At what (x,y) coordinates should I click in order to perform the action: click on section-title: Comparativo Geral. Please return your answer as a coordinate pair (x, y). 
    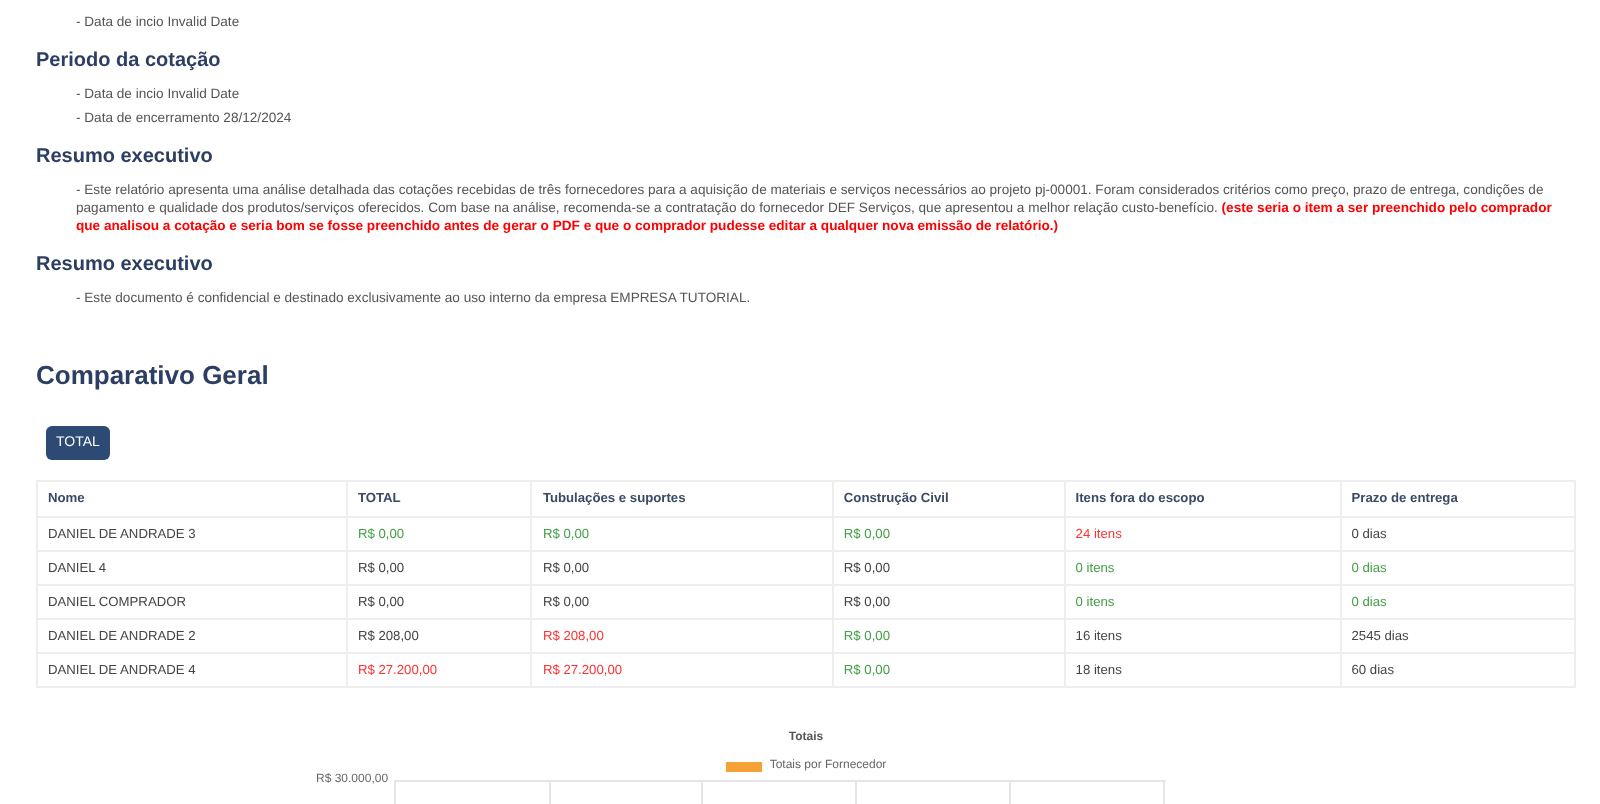
    Looking at the image, I should click on (153, 375).